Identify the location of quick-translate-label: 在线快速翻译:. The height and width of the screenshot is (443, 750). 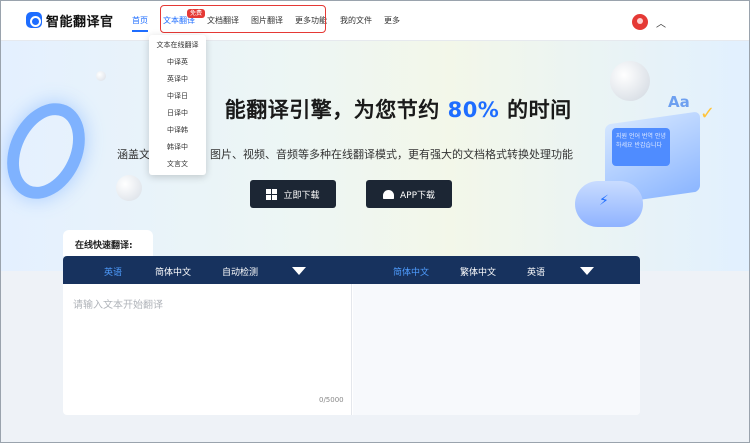
(108, 243).